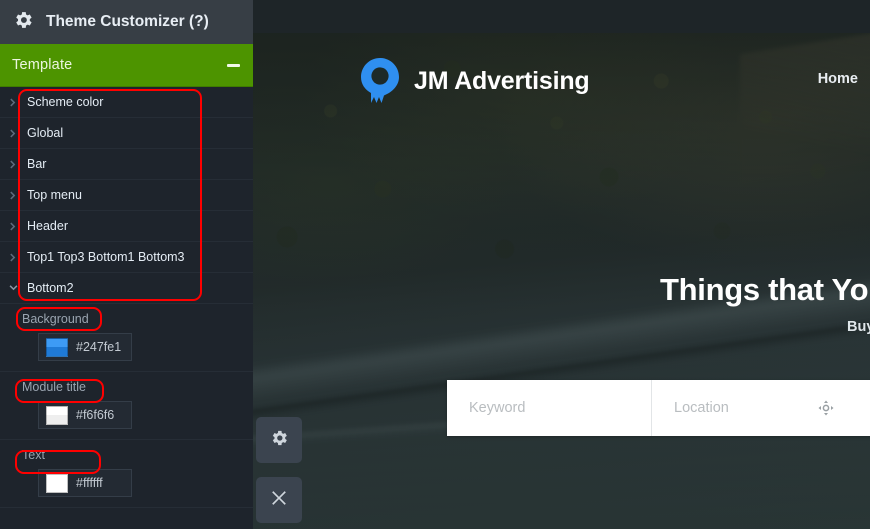 The width and height of the screenshot is (870, 529). Describe the element at coordinates (13, 287) in the screenshot. I see `chevron-down-icon` at that location.